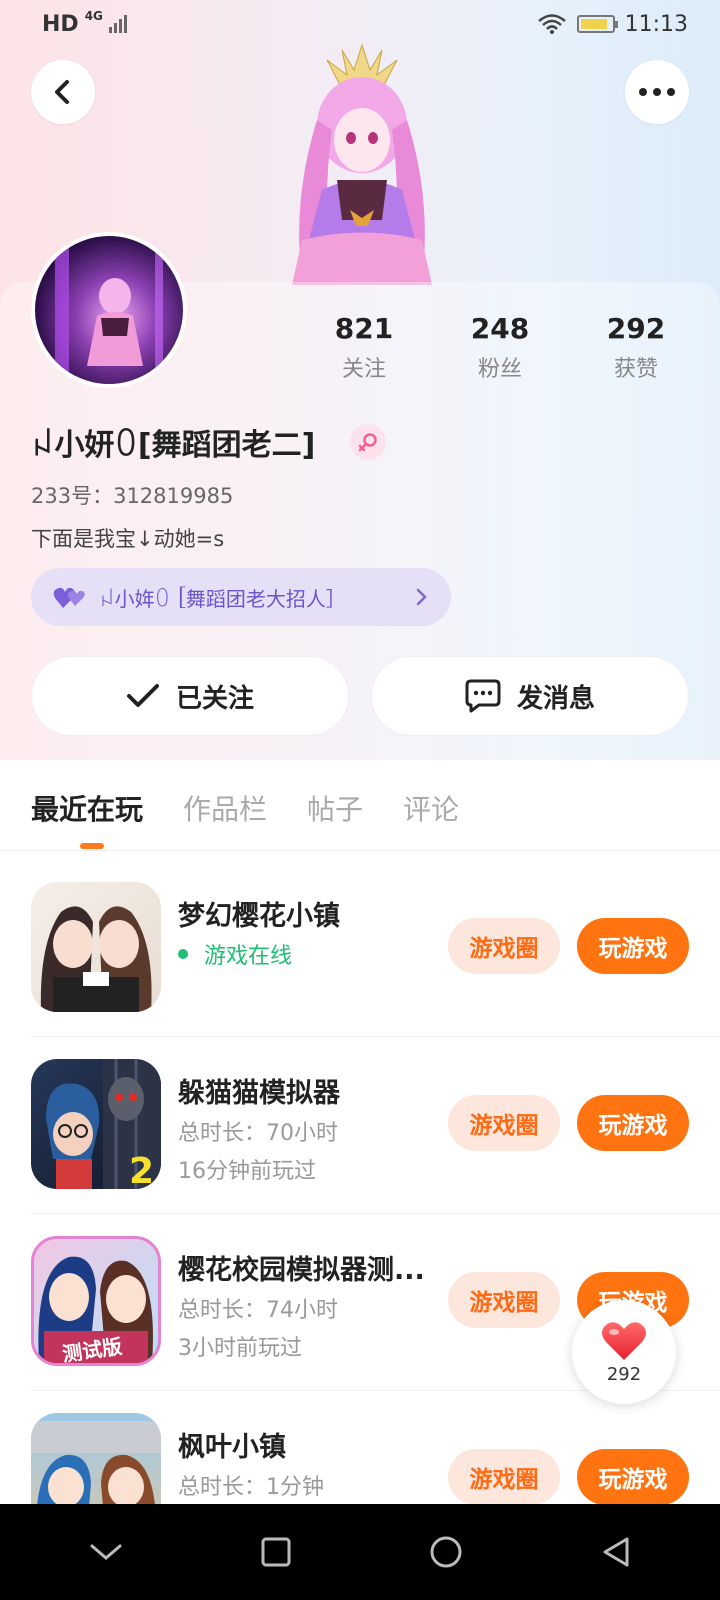 The width and height of the screenshot is (720, 1600). I want to click on more-dots-icon, so click(657, 92).